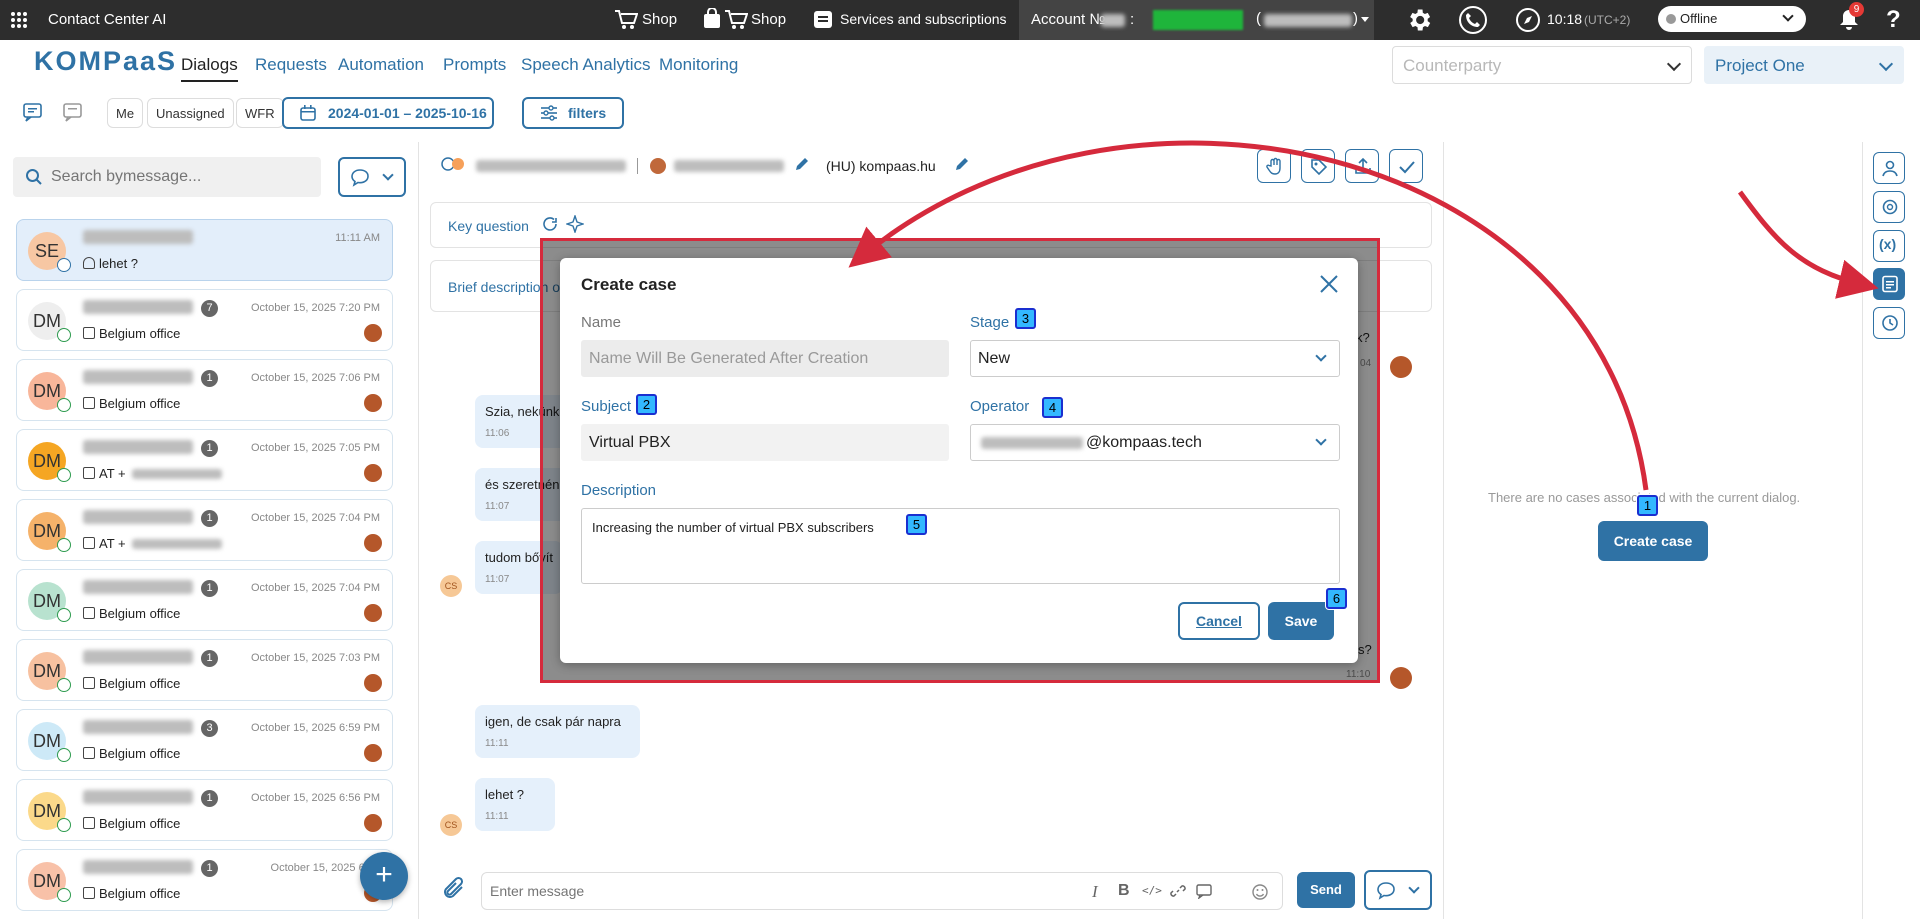 The width and height of the screenshot is (1920, 919). I want to click on ai-knot-icon, so click(1890, 208).